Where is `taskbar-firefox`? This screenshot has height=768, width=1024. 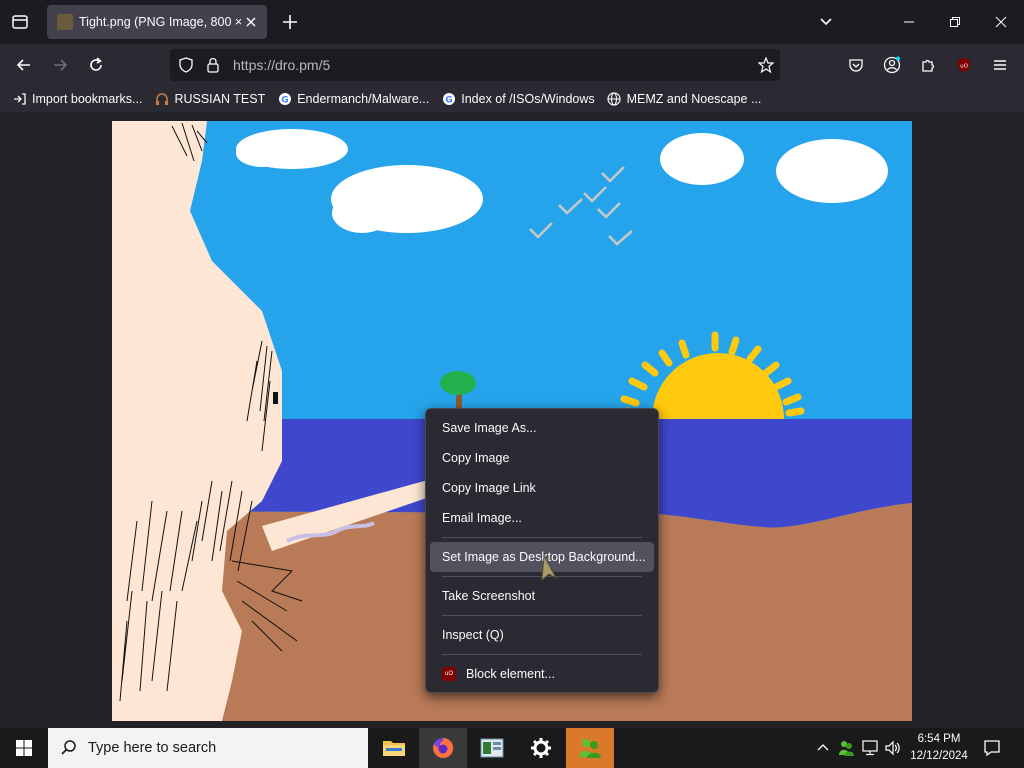 taskbar-firefox is located at coordinates (443, 748).